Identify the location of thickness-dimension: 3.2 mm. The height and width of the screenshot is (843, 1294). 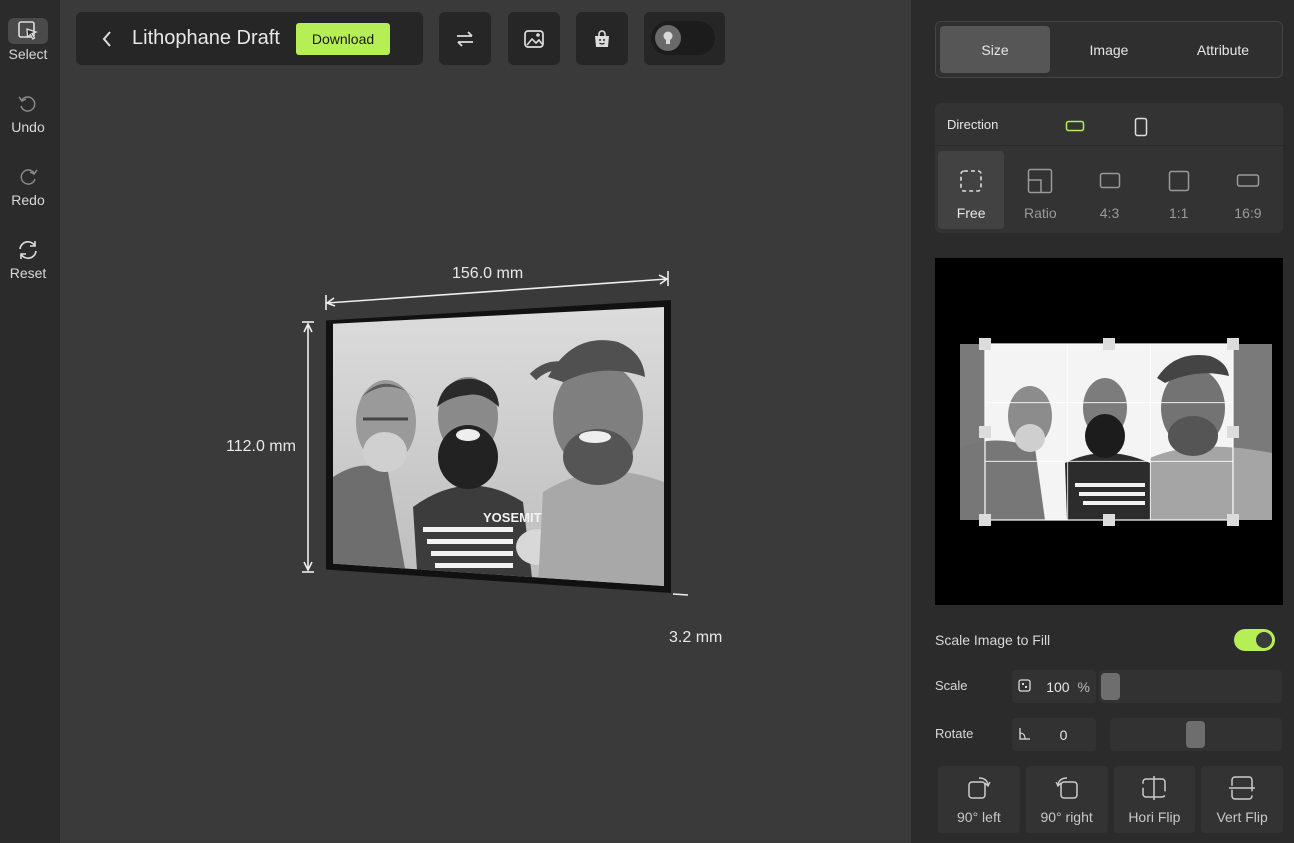
(696, 637).